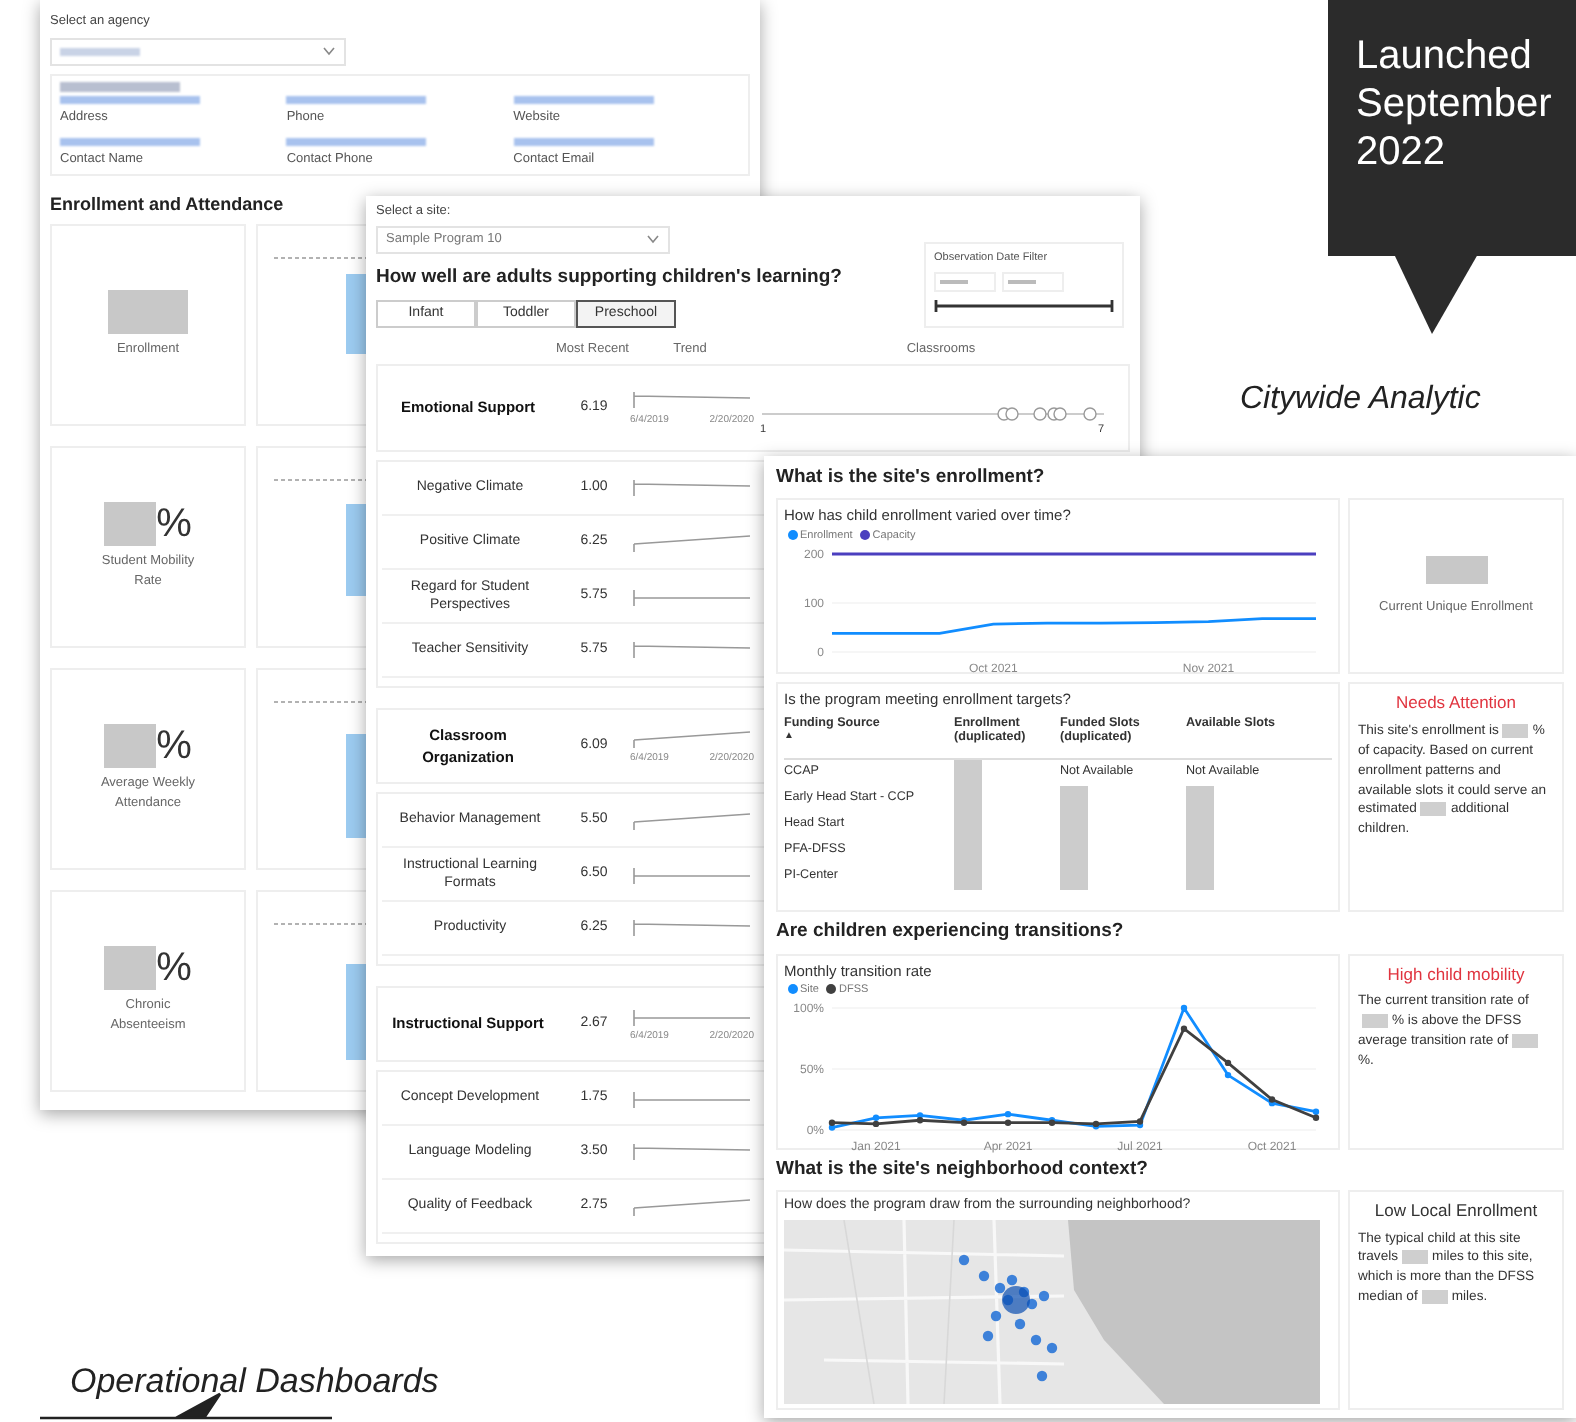 The width and height of the screenshot is (1576, 1422). What do you see at coordinates (609, 277) in the screenshot?
I see `section-heading: How well are adults supporting children's learning?` at bounding box center [609, 277].